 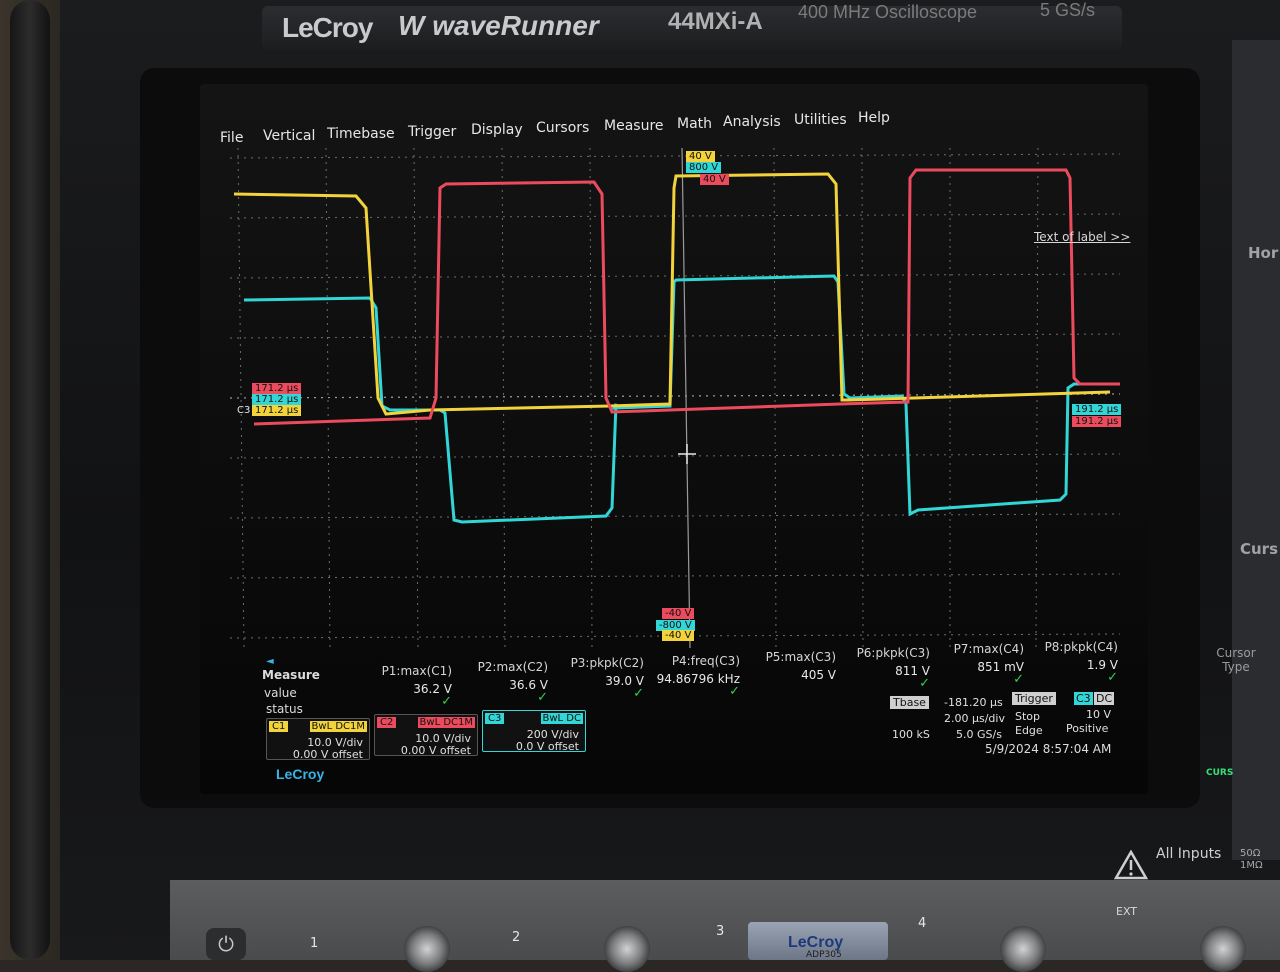 I want to click on menu-trigger: Trigger, so click(x=432, y=132).